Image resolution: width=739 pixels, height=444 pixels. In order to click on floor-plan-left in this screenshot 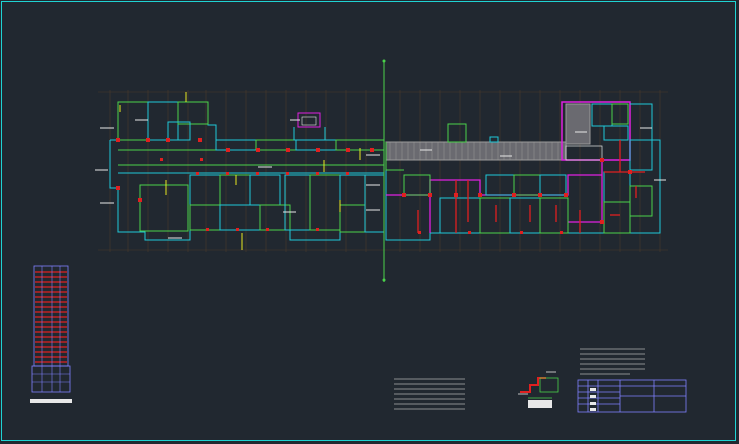, I will do `click(240, 171)`.